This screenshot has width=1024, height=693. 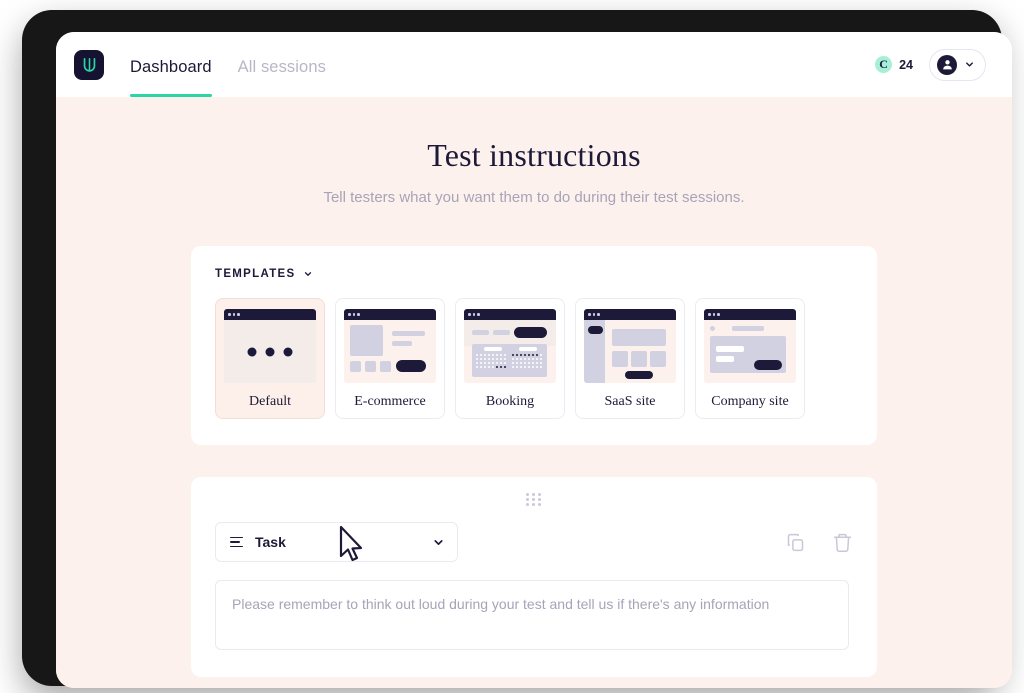 What do you see at coordinates (228, 64) in the screenshot?
I see `main-nav: Dashboard All sessions` at bounding box center [228, 64].